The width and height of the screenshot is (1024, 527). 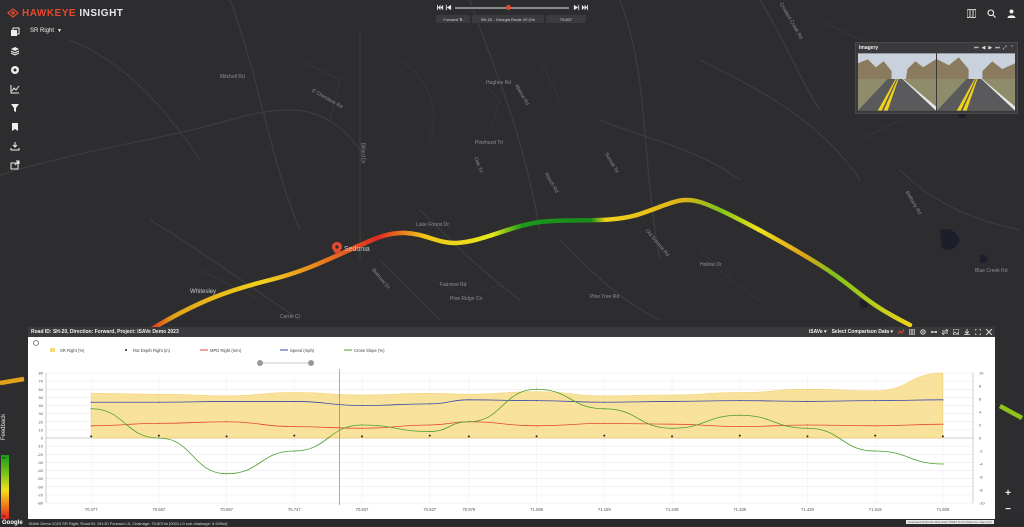 I want to click on street-label: Lake Forest Dr, so click(x=433, y=225).